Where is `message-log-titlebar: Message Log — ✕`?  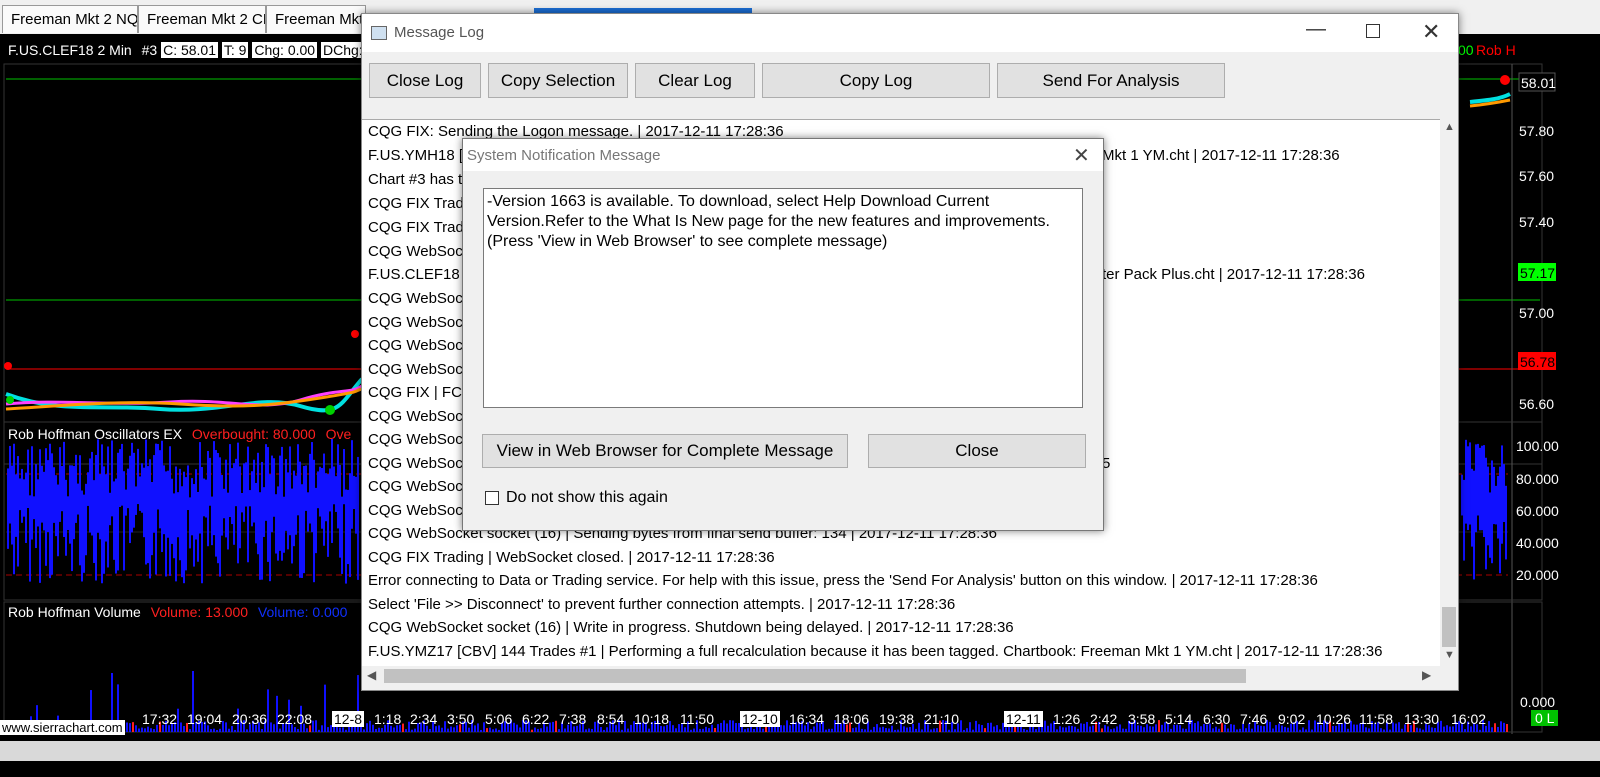 message-log-titlebar: Message Log — ✕ is located at coordinates (910, 33).